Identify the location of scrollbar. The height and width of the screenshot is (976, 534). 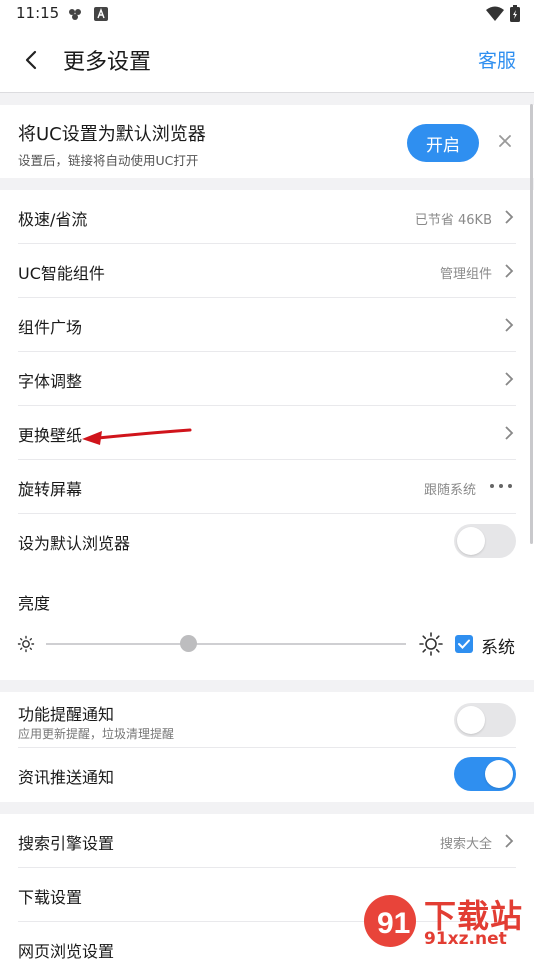
(531, 324).